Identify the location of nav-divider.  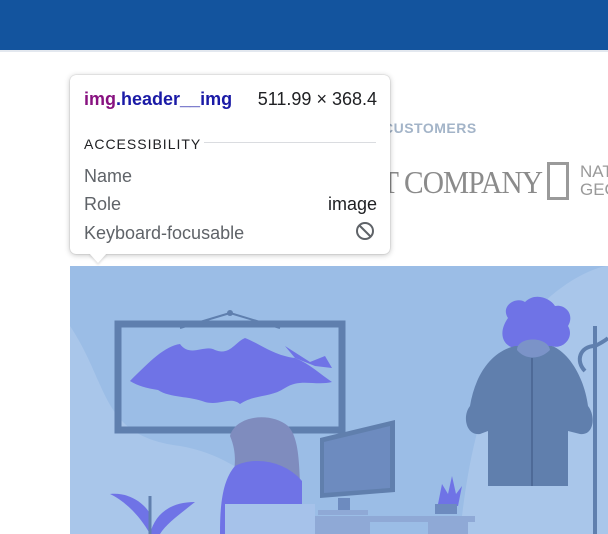
(304, 51).